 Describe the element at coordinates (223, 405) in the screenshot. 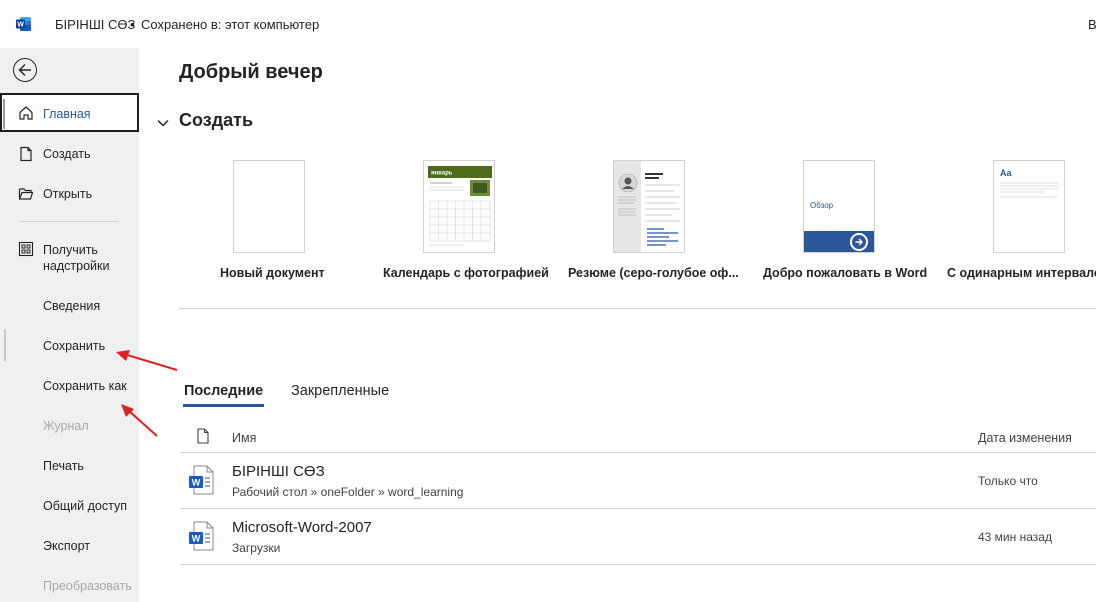

I see `tab-active-underline` at that location.